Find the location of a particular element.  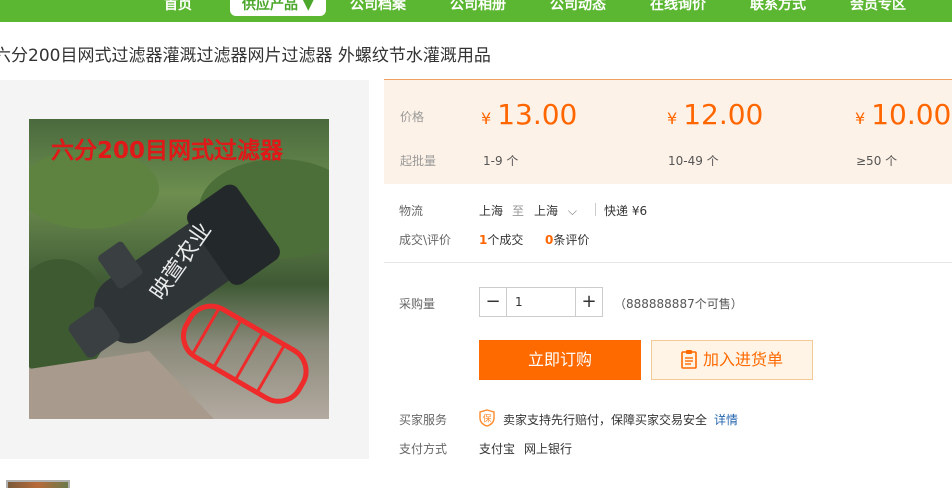

nav-products: 供应产品 ▼ is located at coordinates (278, 8).